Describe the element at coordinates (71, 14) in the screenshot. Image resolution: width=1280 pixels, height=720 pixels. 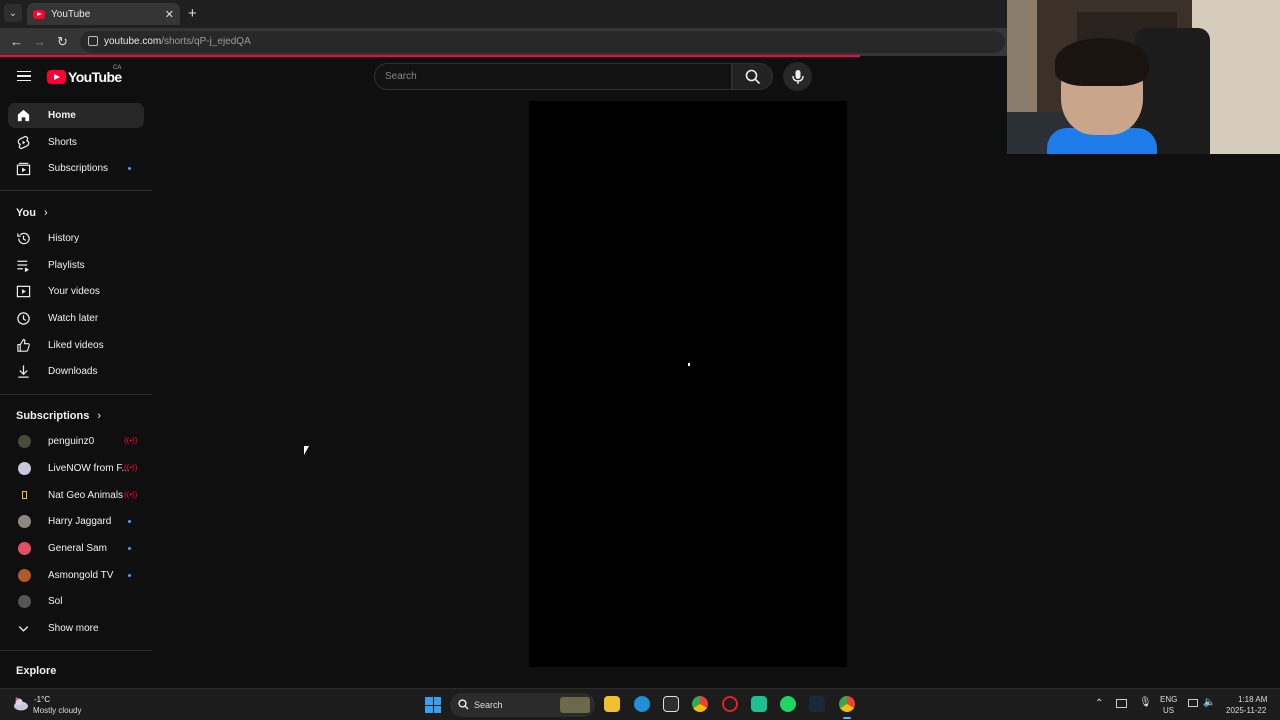
I see `tab-title: YouTube` at that location.